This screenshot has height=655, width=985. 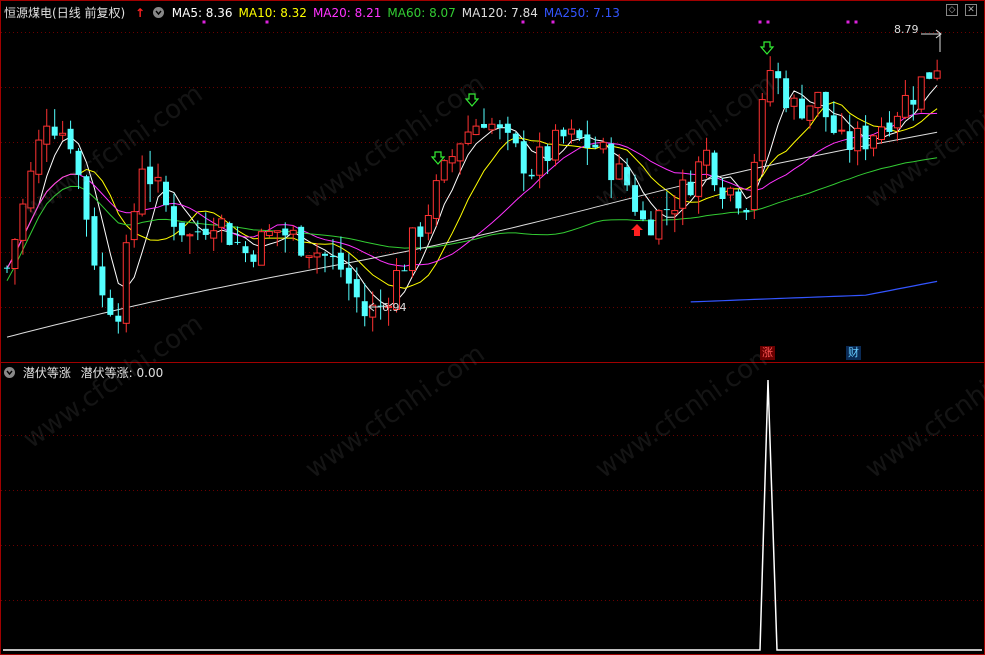 What do you see at coordinates (853, 353) in the screenshot?
I see `event-badge: 财` at bounding box center [853, 353].